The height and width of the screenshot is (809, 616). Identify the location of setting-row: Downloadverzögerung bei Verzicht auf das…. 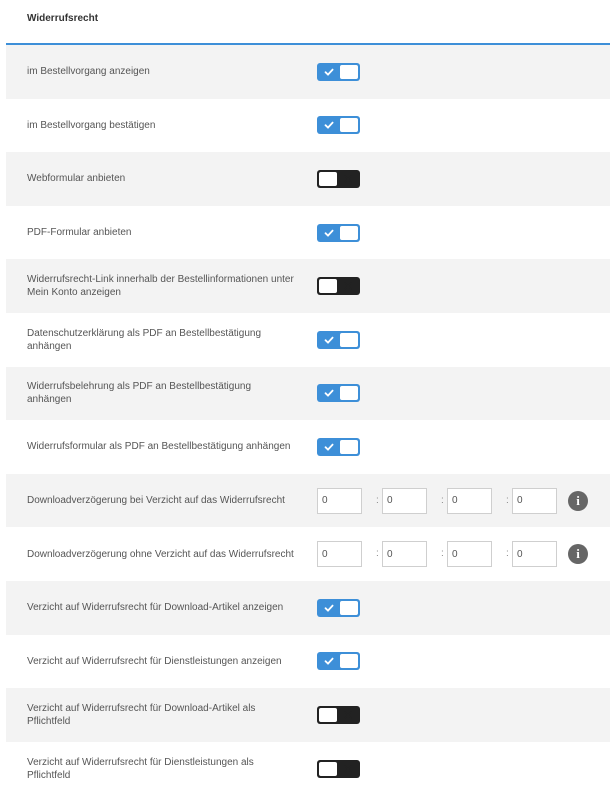
(308, 500).